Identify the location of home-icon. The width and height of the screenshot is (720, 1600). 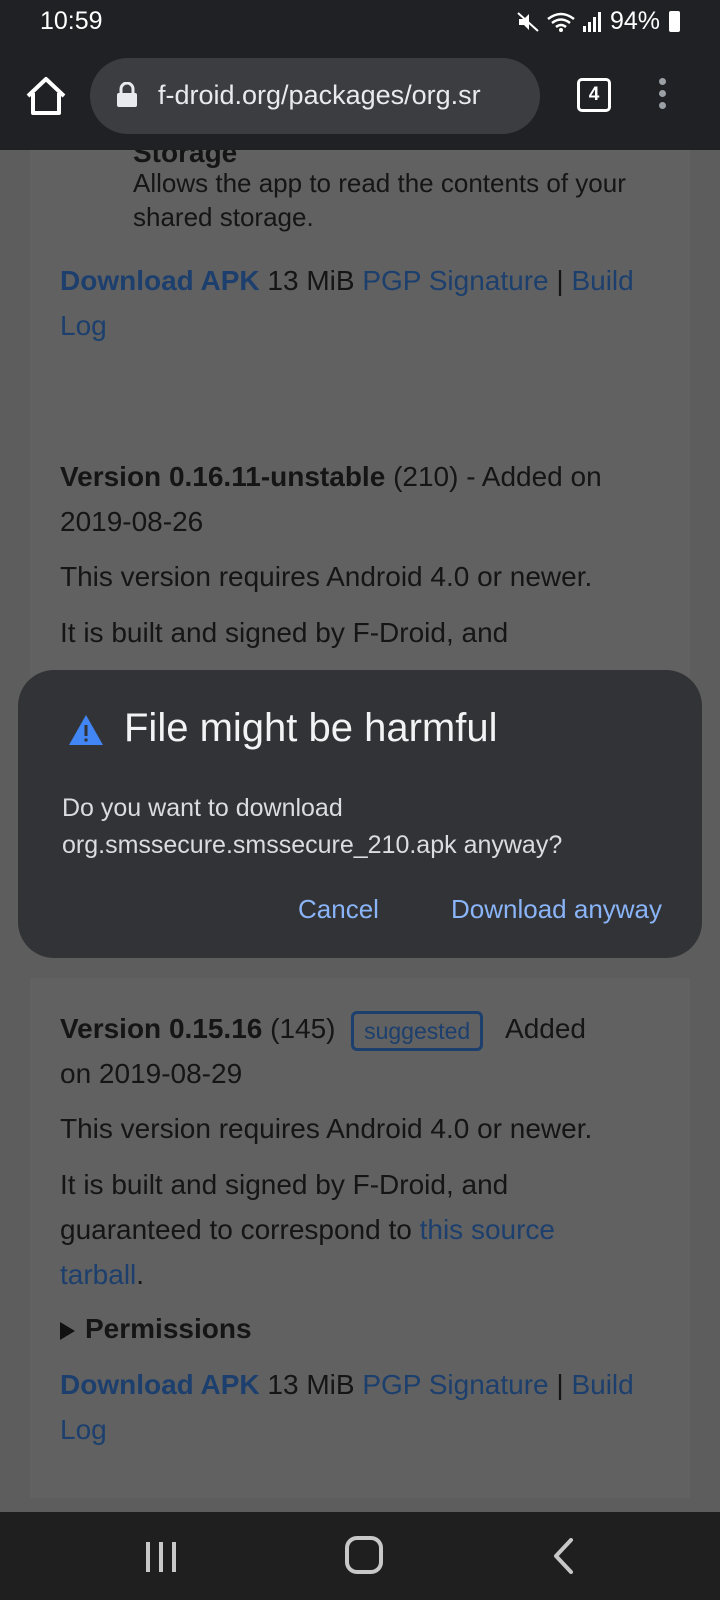
(46, 96).